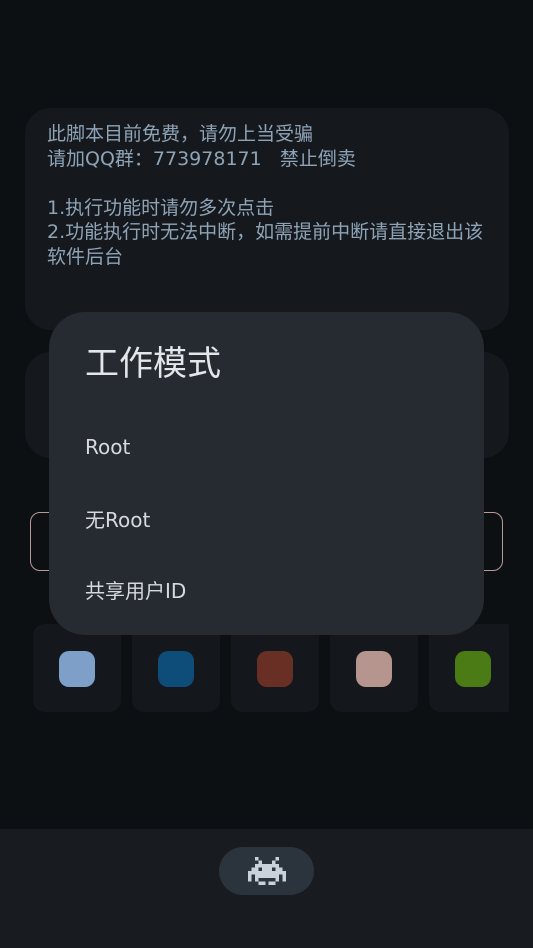 Image resolution: width=533 pixels, height=948 pixels. What do you see at coordinates (136, 590) in the screenshot?
I see `option-label: 共享用户ID` at bounding box center [136, 590].